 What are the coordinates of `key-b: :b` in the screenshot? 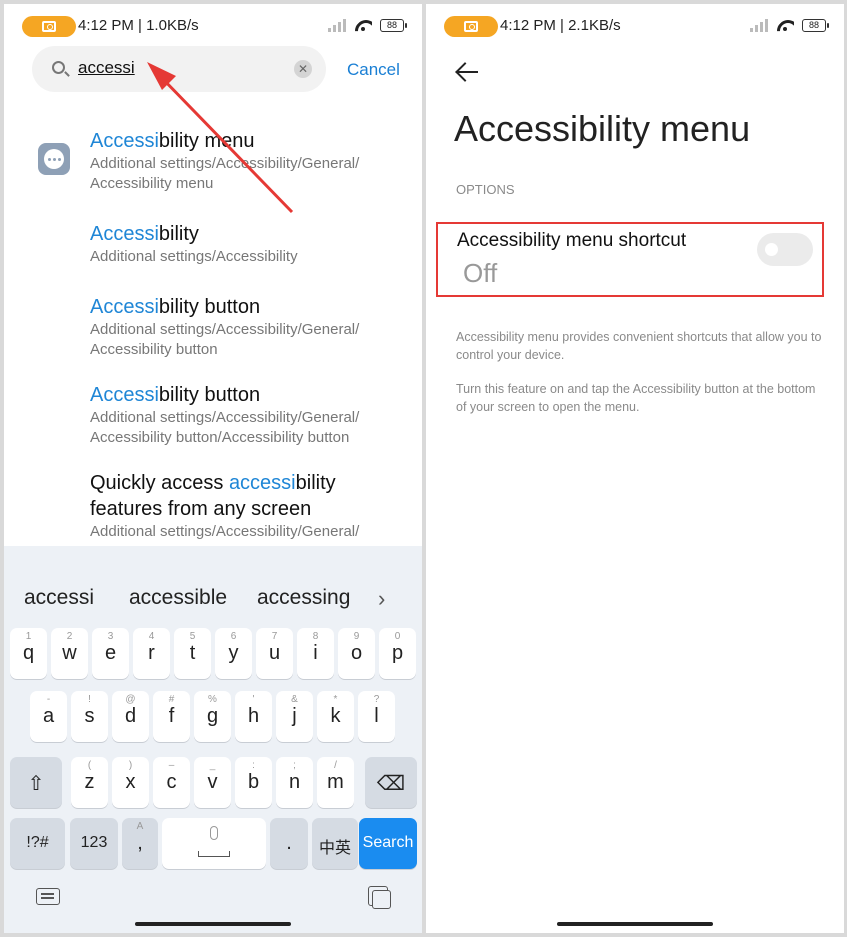 It's located at (253, 782).